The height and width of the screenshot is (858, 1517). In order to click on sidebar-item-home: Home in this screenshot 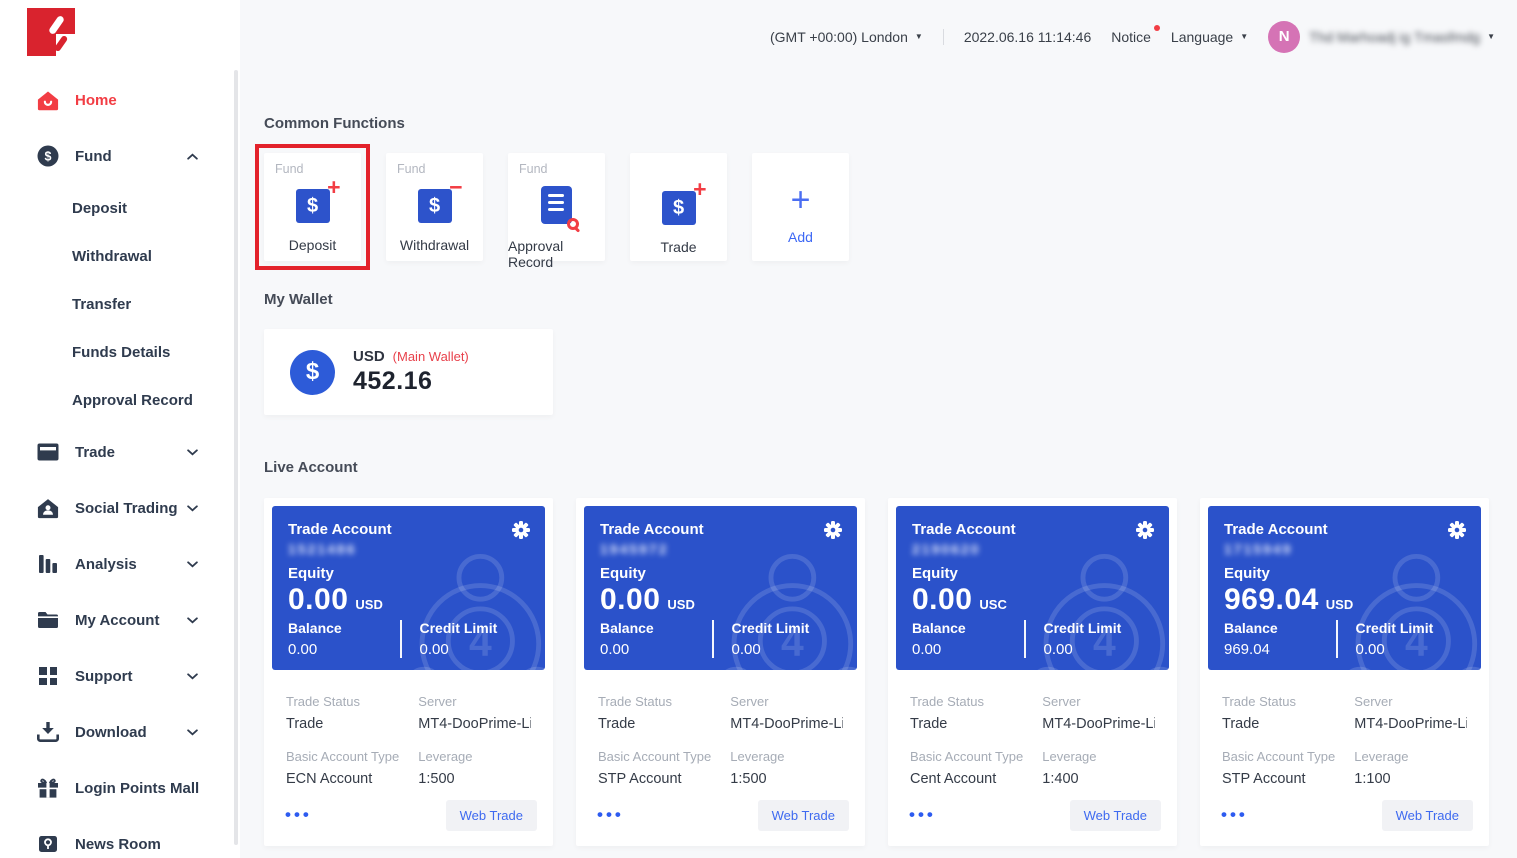, I will do `click(120, 100)`.